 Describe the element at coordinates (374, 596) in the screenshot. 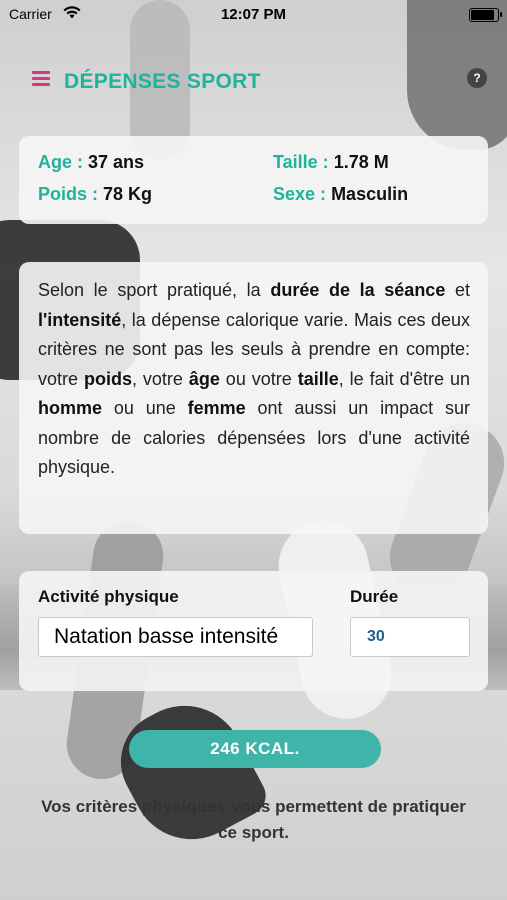

I see `duration-label: Durée` at that location.